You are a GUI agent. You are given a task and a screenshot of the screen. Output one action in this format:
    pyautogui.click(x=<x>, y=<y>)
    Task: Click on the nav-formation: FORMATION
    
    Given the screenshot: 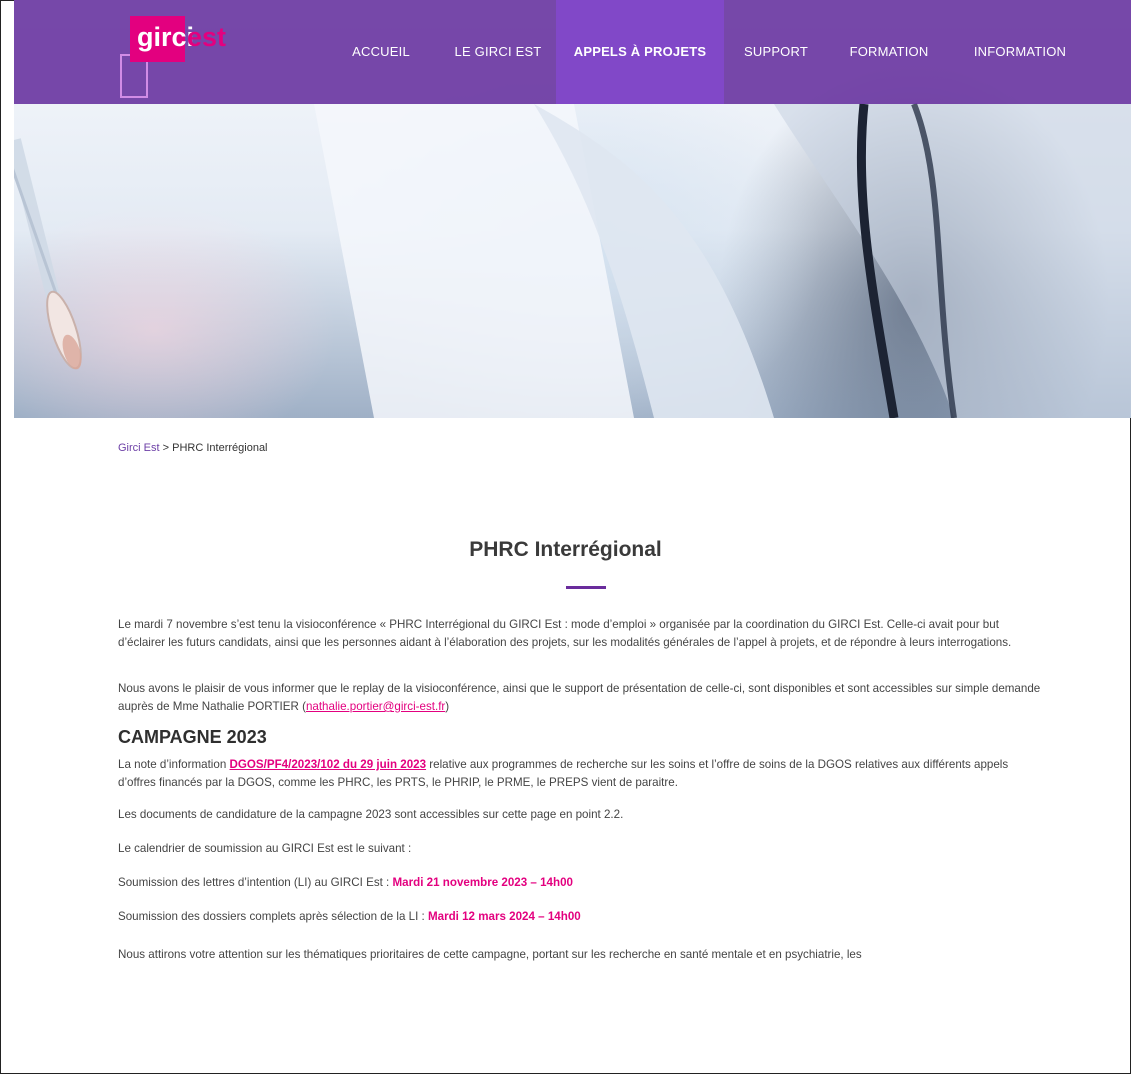 What is the action you would take?
    pyautogui.click(x=889, y=52)
    